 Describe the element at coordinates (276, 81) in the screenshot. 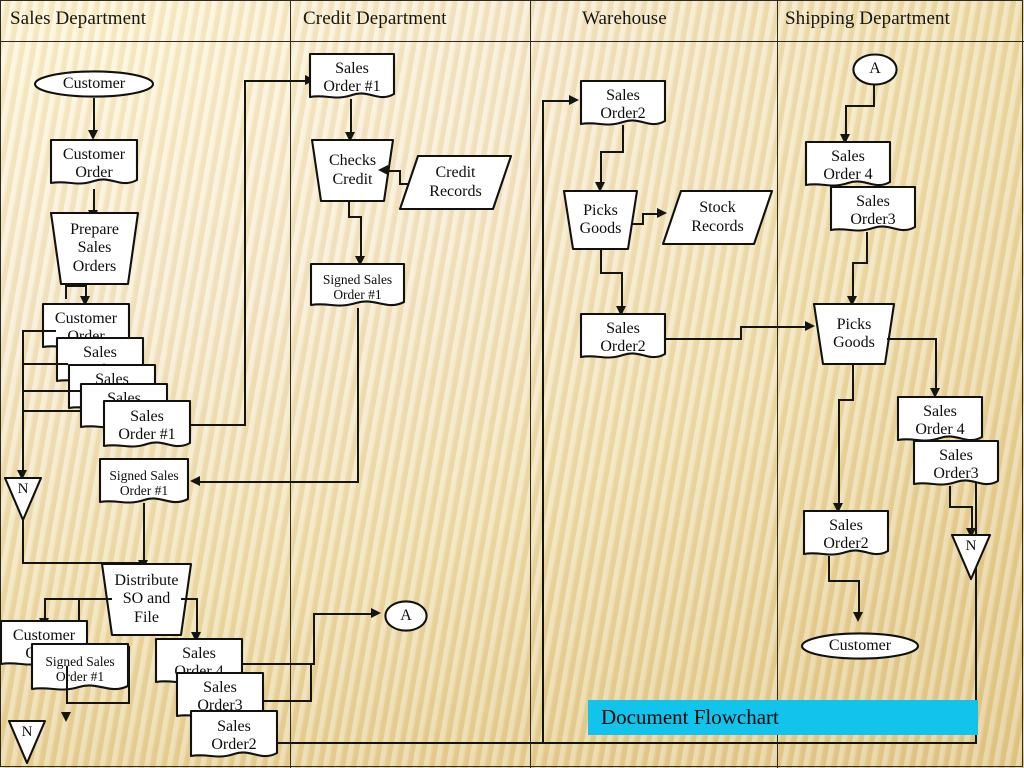

I see `rail-sales-to-credit-top` at that location.